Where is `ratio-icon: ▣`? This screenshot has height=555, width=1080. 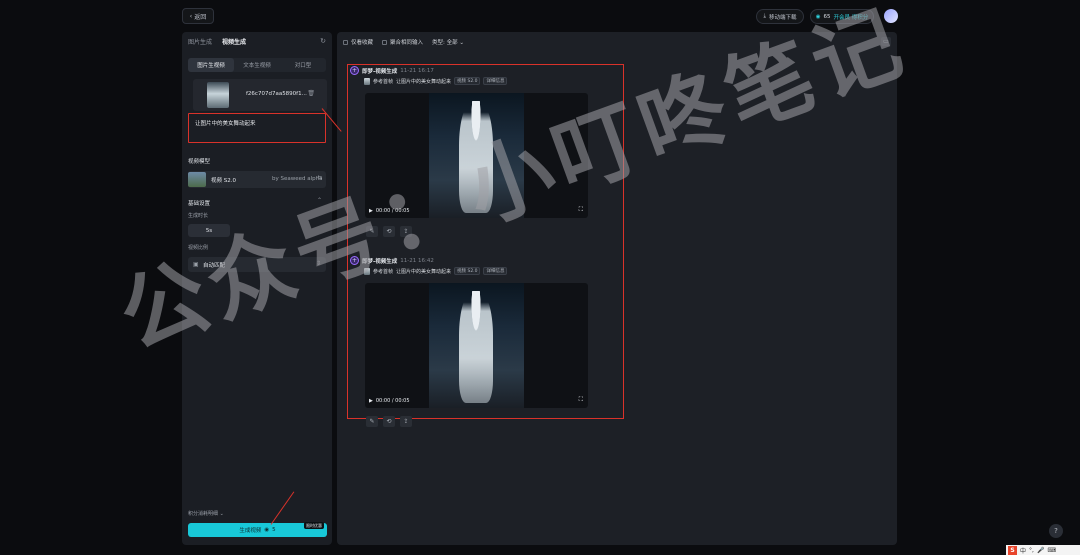
ratio-icon: ▣ is located at coordinates (196, 264).